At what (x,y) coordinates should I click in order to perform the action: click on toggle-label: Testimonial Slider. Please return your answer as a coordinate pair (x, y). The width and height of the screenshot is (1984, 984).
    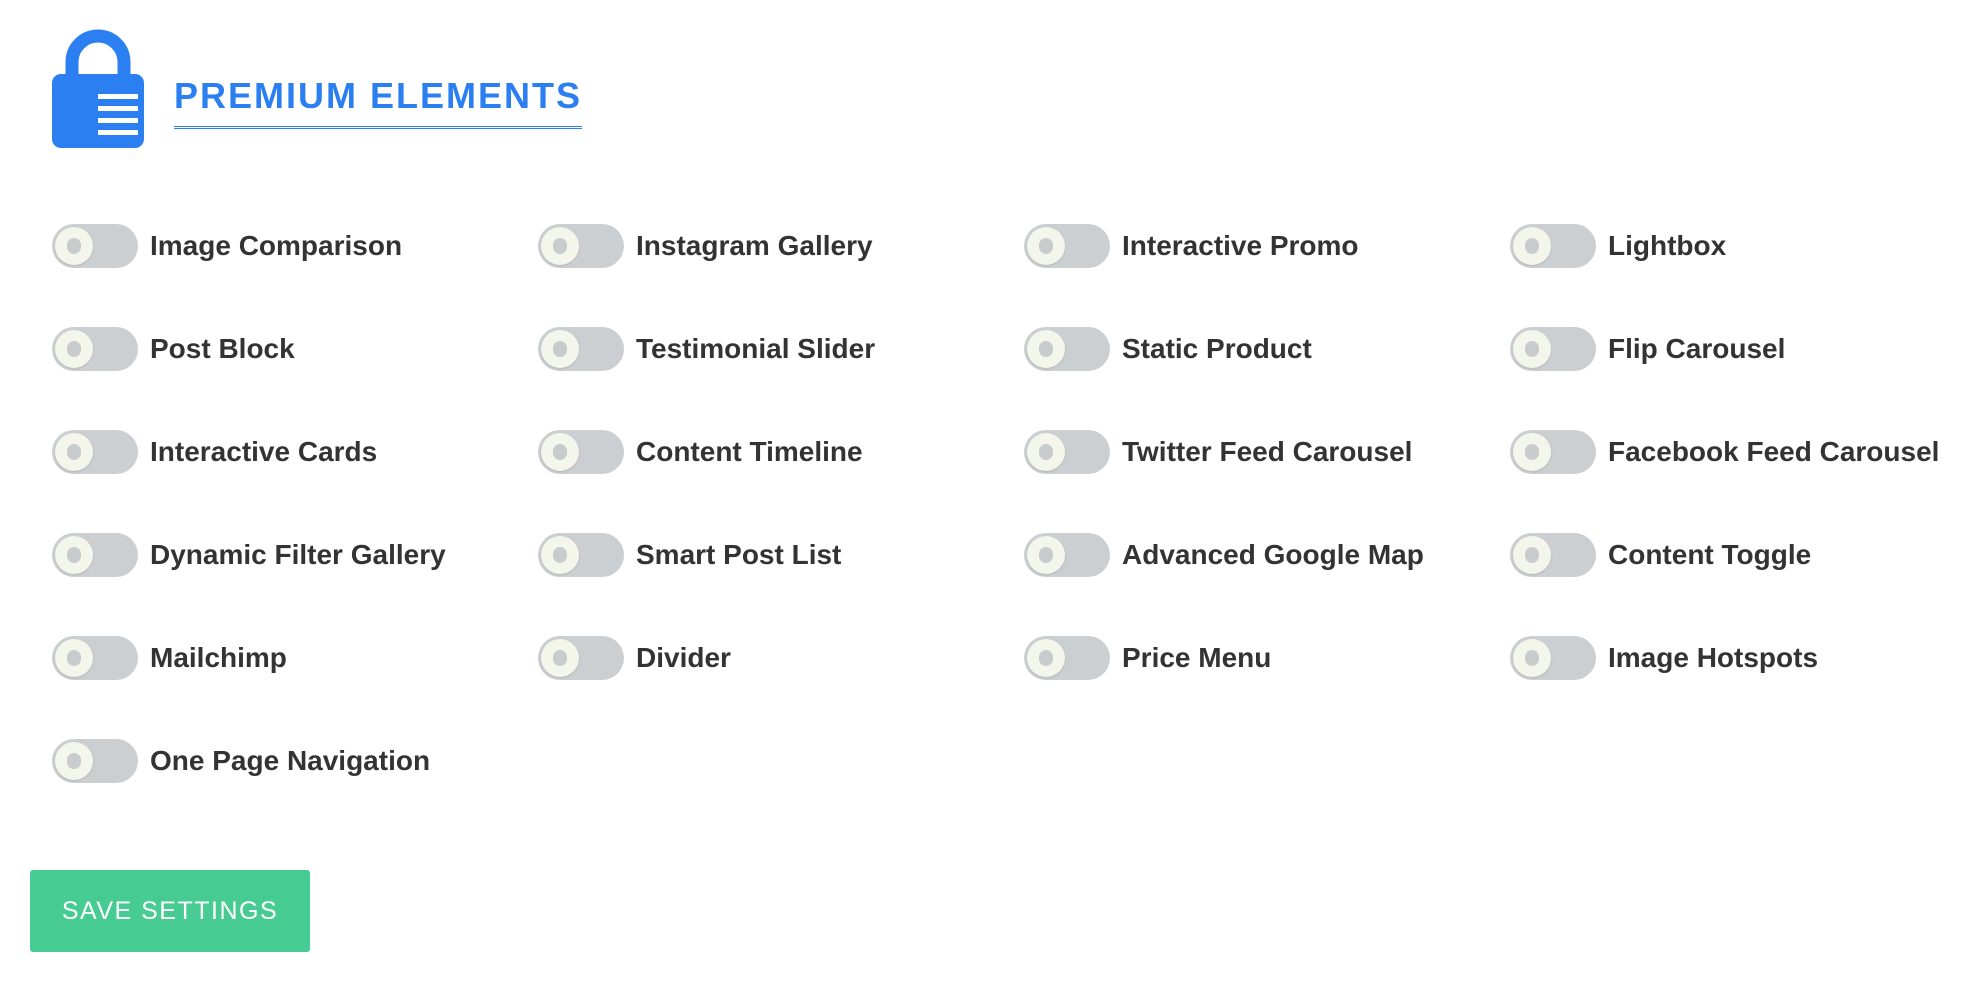
    Looking at the image, I should click on (756, 348).